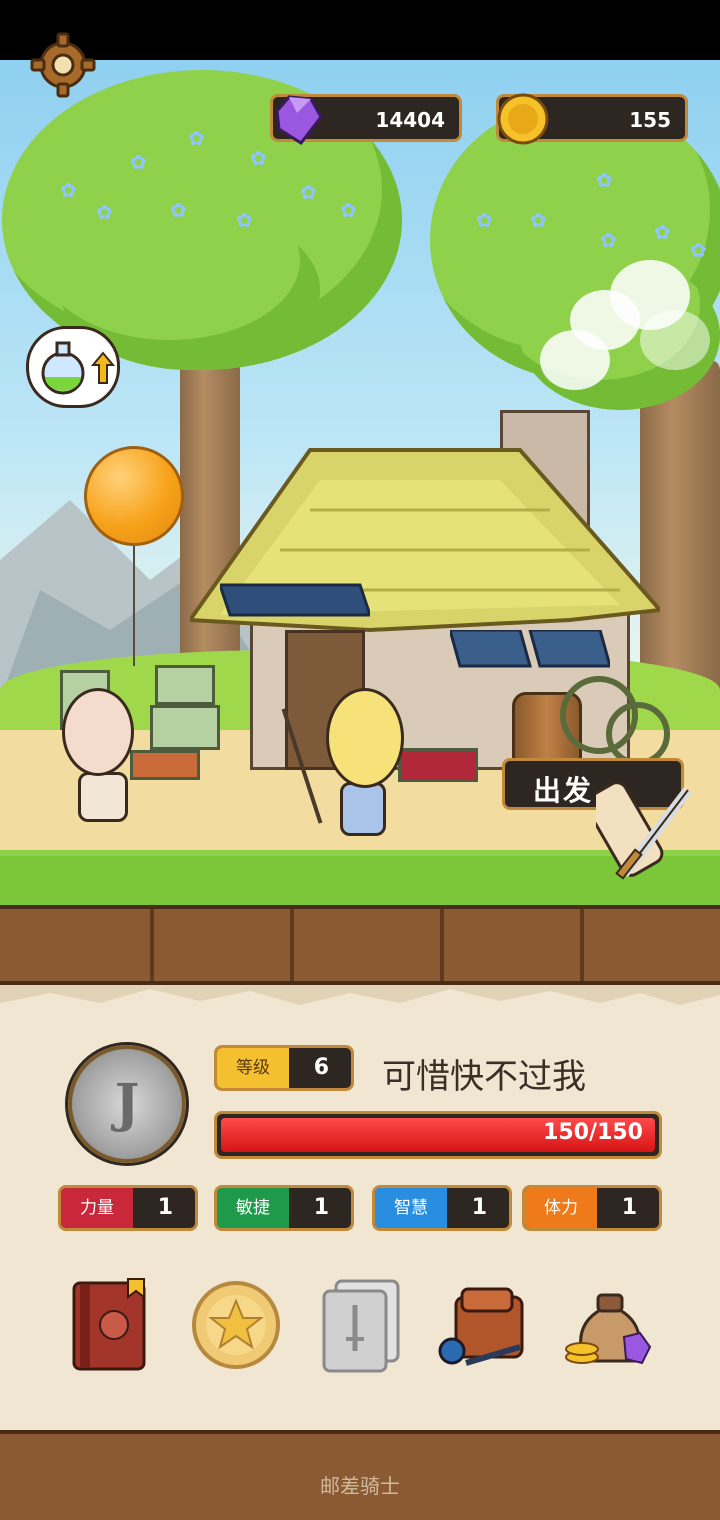 This screenshot has height=1520, width=720. I want to click on hero-book-icon, so click(114, 1325).